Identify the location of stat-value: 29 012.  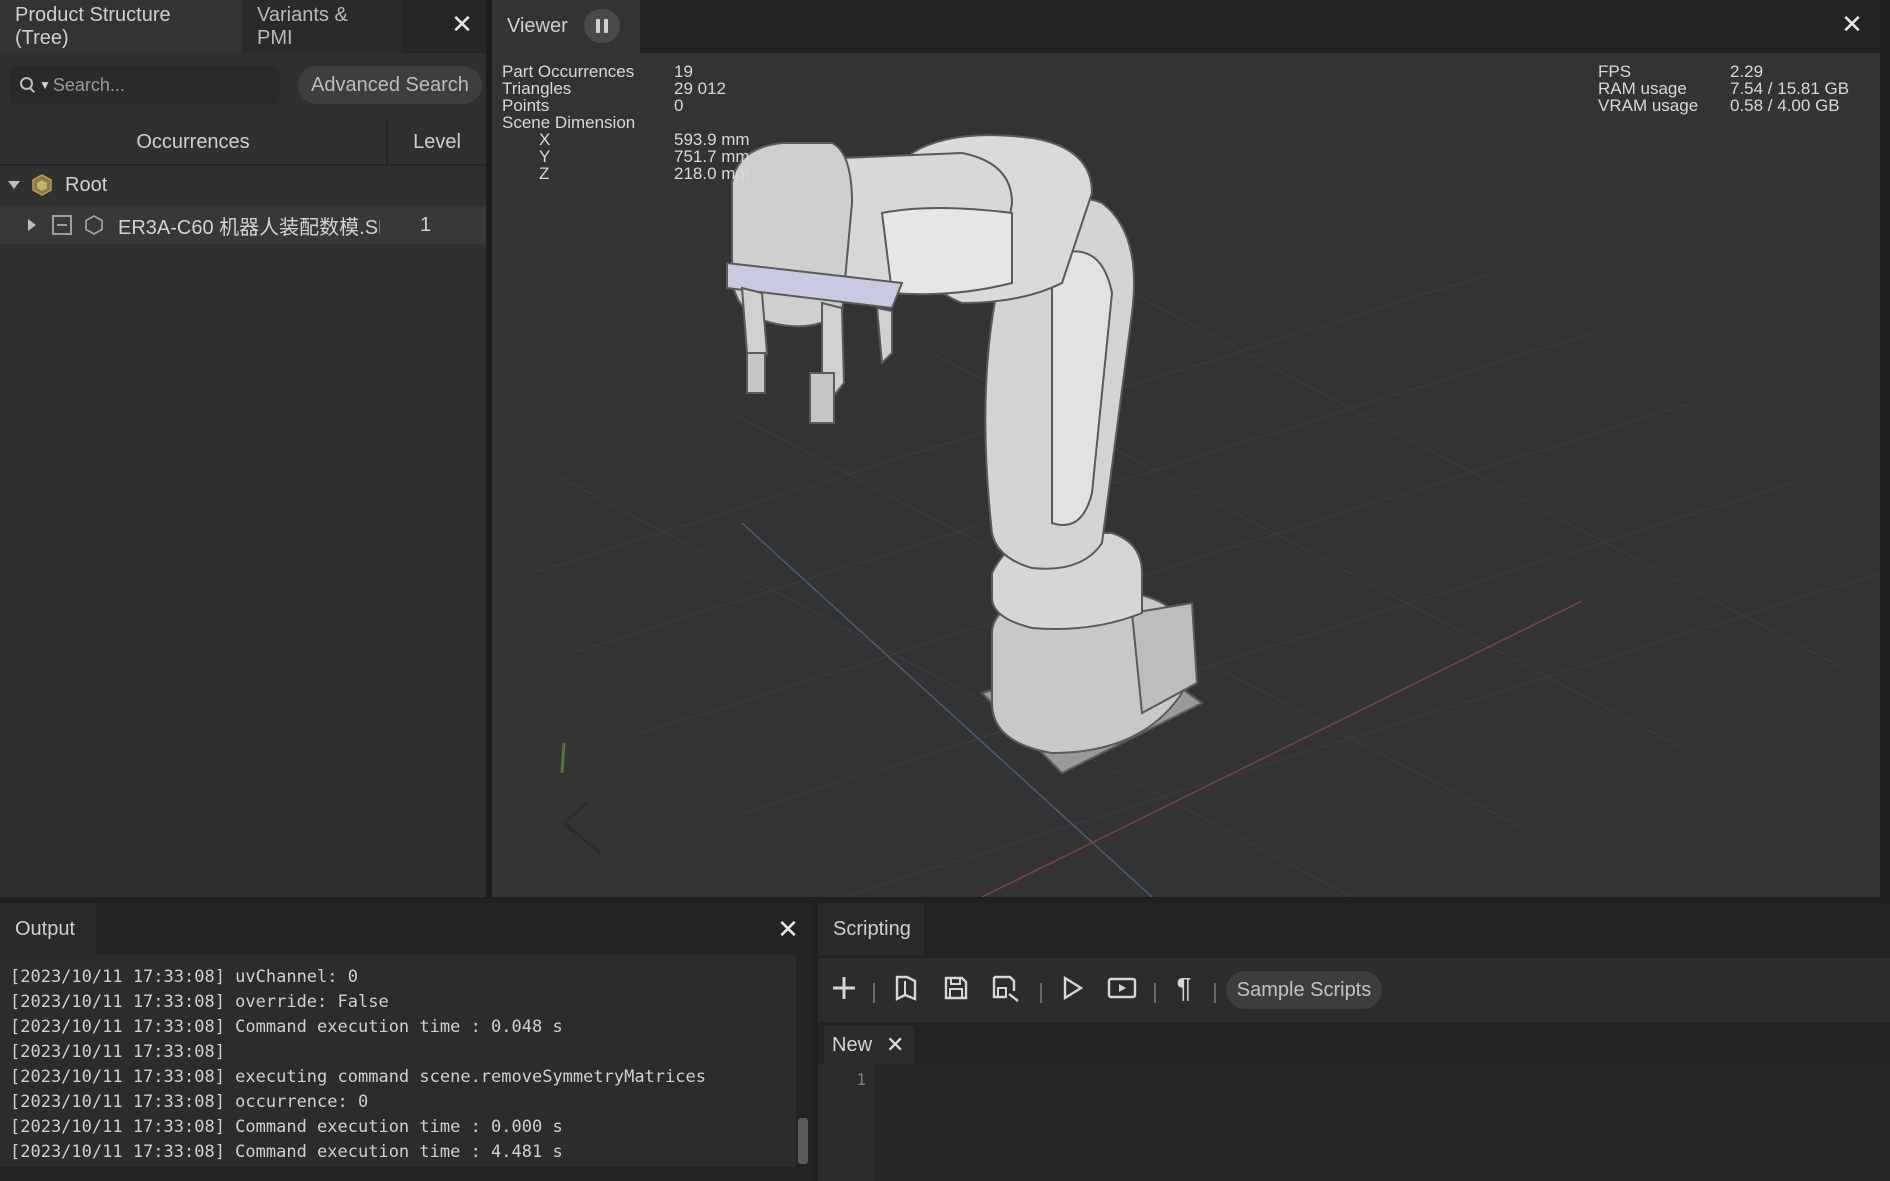
(700, 88).